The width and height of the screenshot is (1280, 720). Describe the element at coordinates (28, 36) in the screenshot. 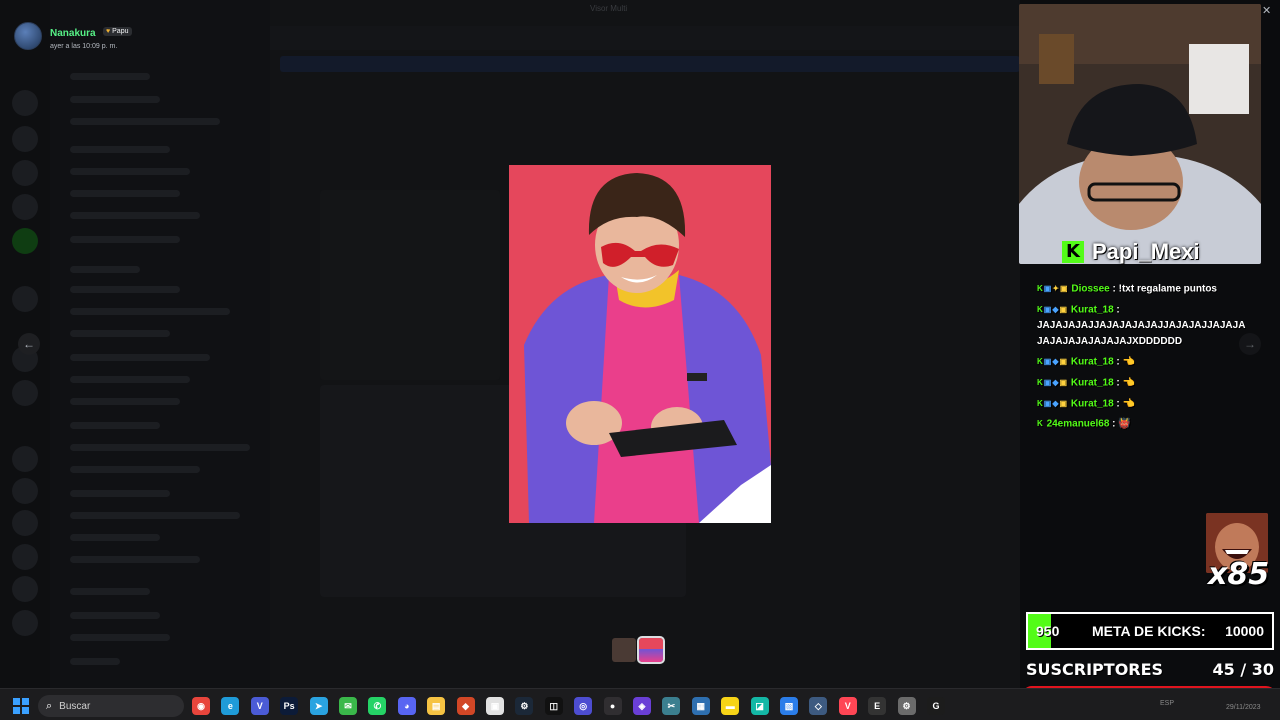

I see `avatar` at that location.